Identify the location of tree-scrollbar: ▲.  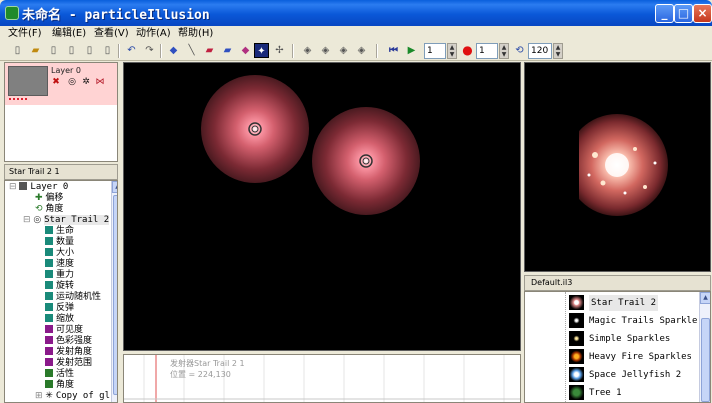
(114, 291).